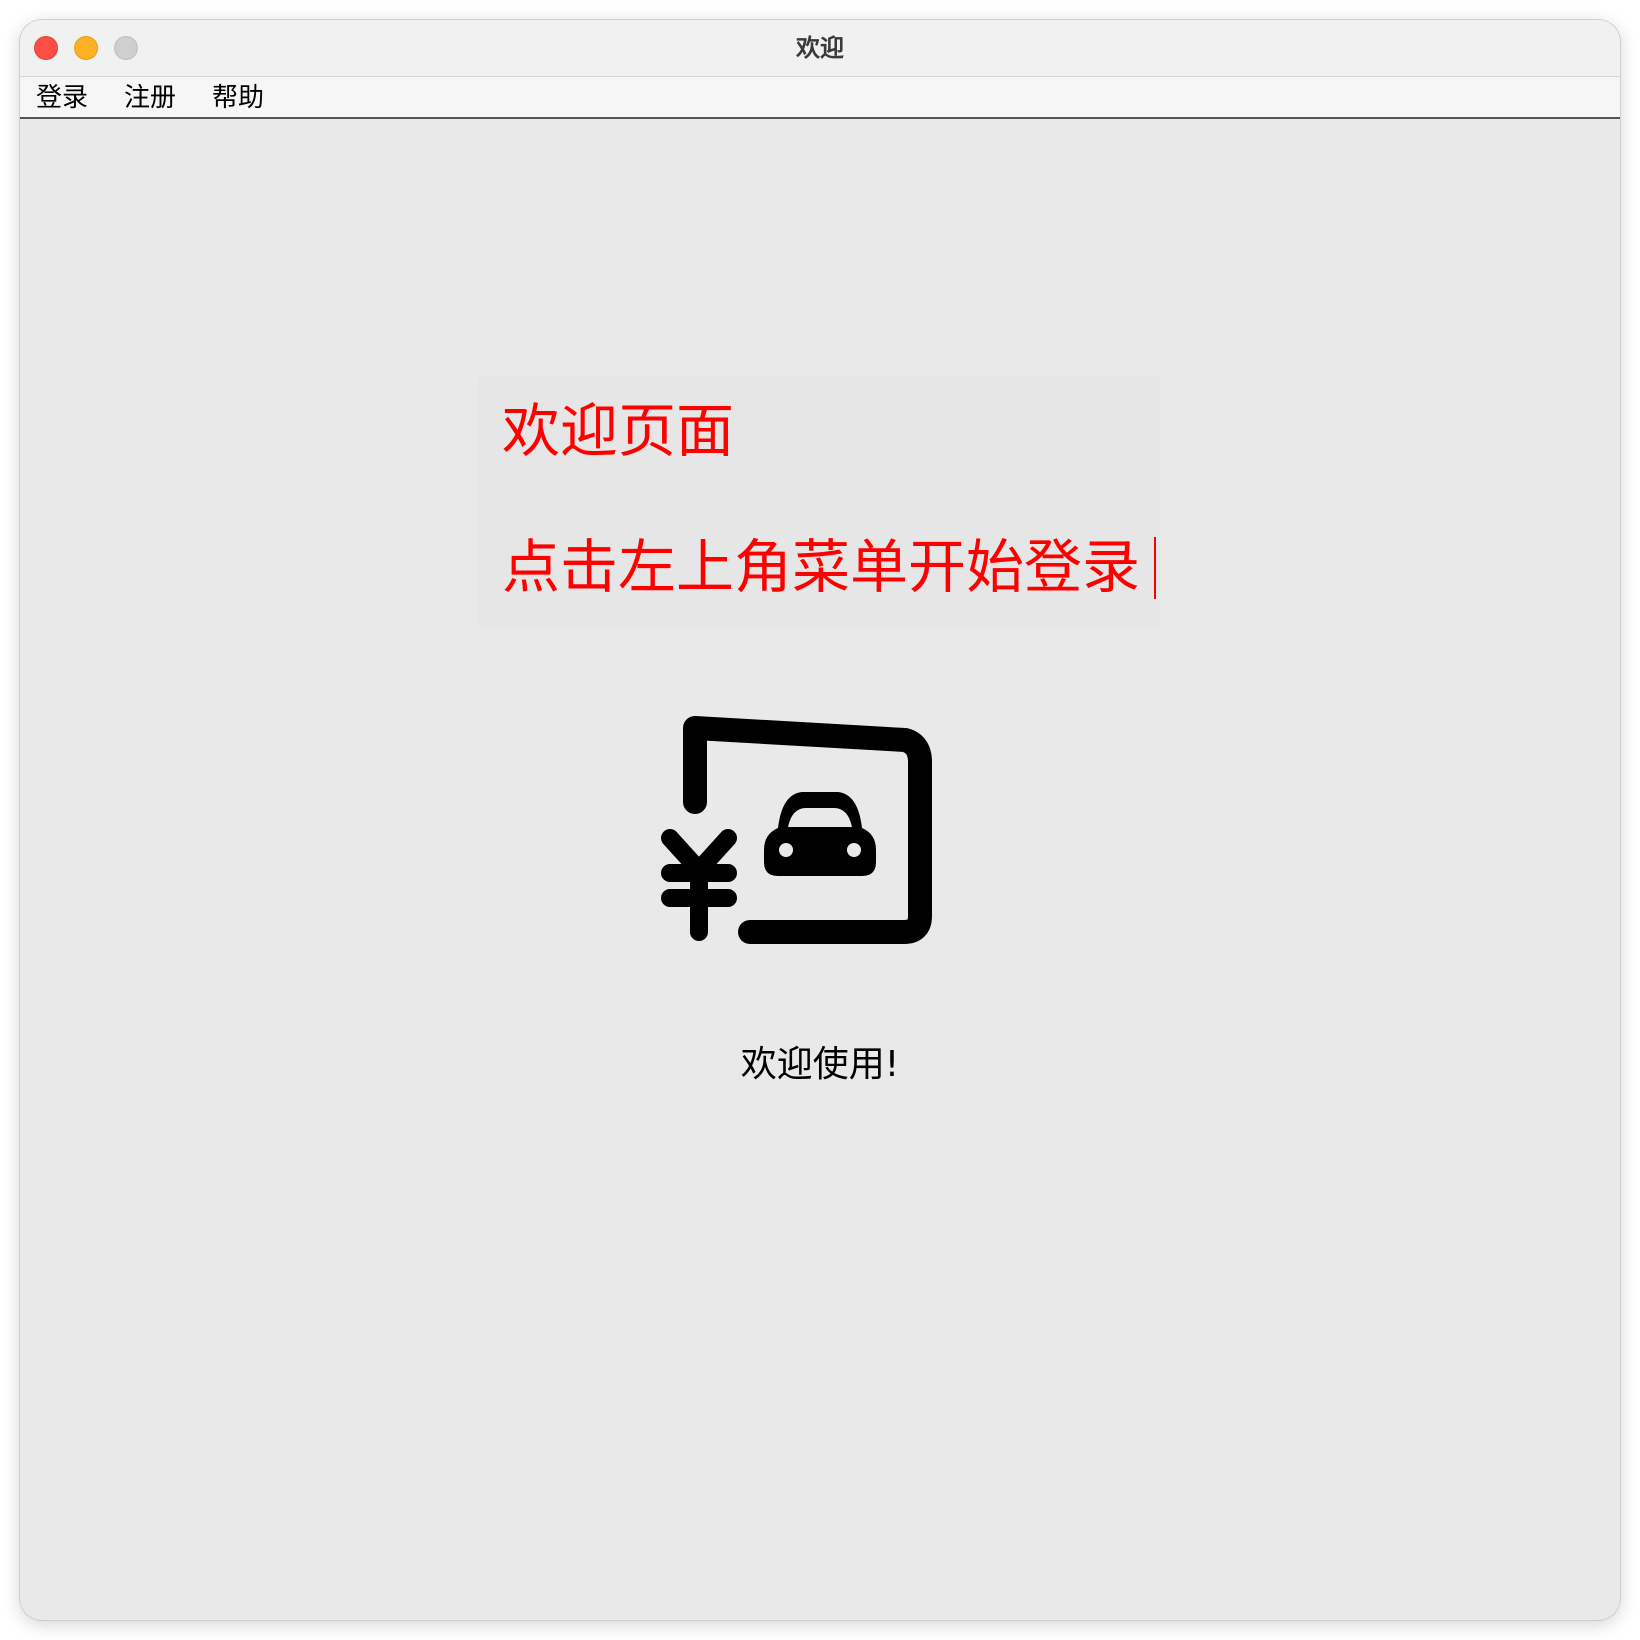 Image resolution: width=1640 pixels, height=1640 pixels. What do you see at coordinates (699, 885) in the screenshot?
I see `yen-symbol` at bounding box center [699, 885].